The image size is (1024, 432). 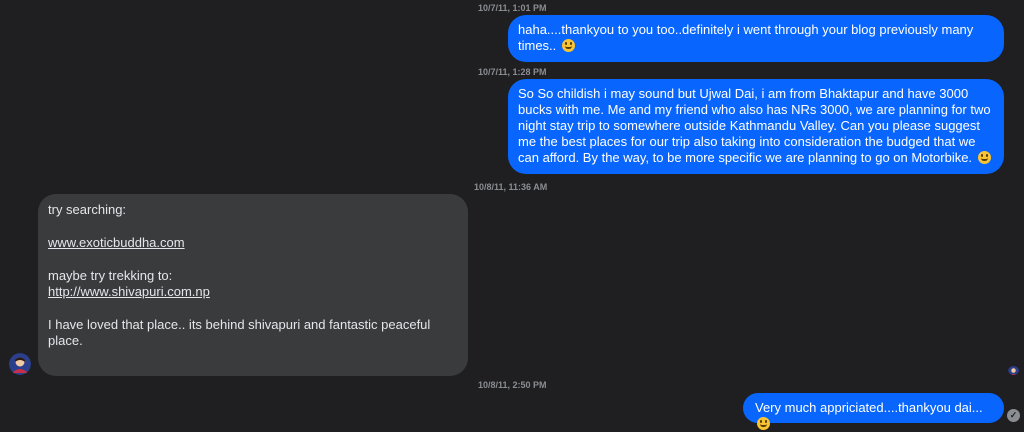 I want to click on message-text: try searching:, so click(x=87, y=209).